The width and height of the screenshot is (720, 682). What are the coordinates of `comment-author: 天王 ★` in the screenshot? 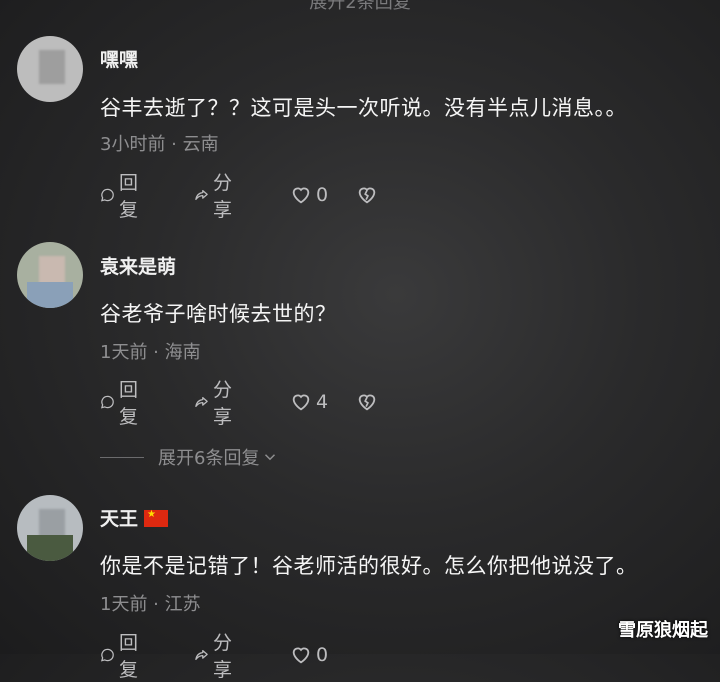 It's located at (134, 517).